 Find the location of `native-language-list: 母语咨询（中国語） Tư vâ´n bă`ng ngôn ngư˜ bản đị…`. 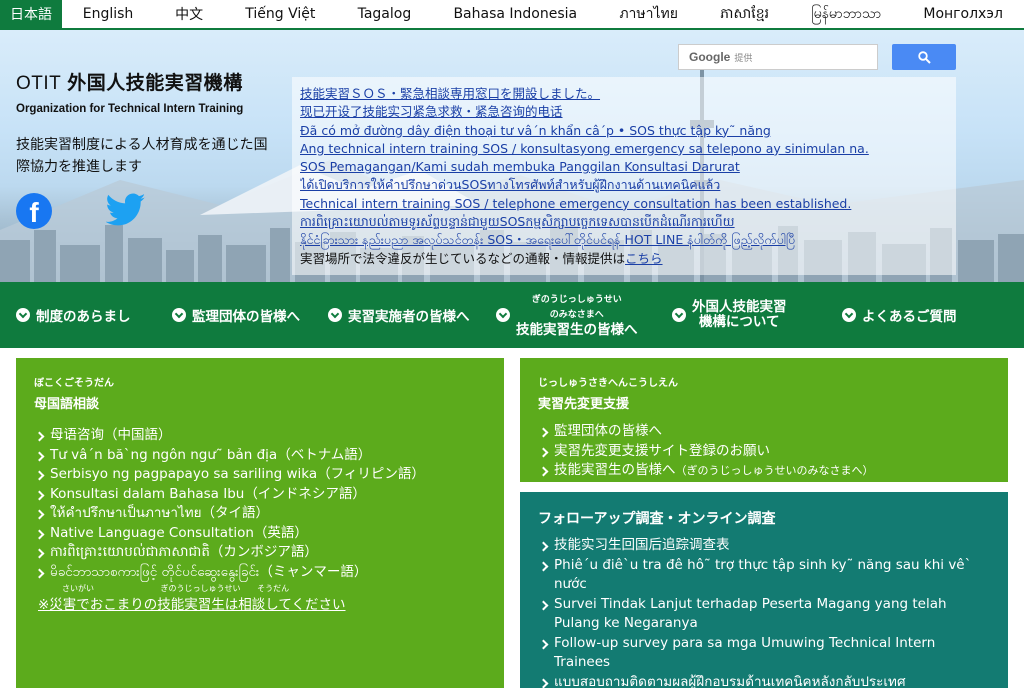

native-language-list: 母语咨询（中国語） Tư vâ´n bă`ng ngôn ngư˜ bản đị… is located at coordinates (260, 504).